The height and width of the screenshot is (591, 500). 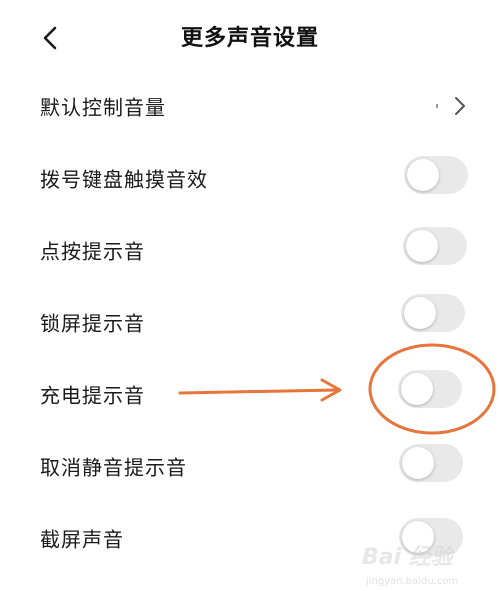 I want to click on setting-row-lock-sound: 锁屏提示音, so click(x=250, y=322).